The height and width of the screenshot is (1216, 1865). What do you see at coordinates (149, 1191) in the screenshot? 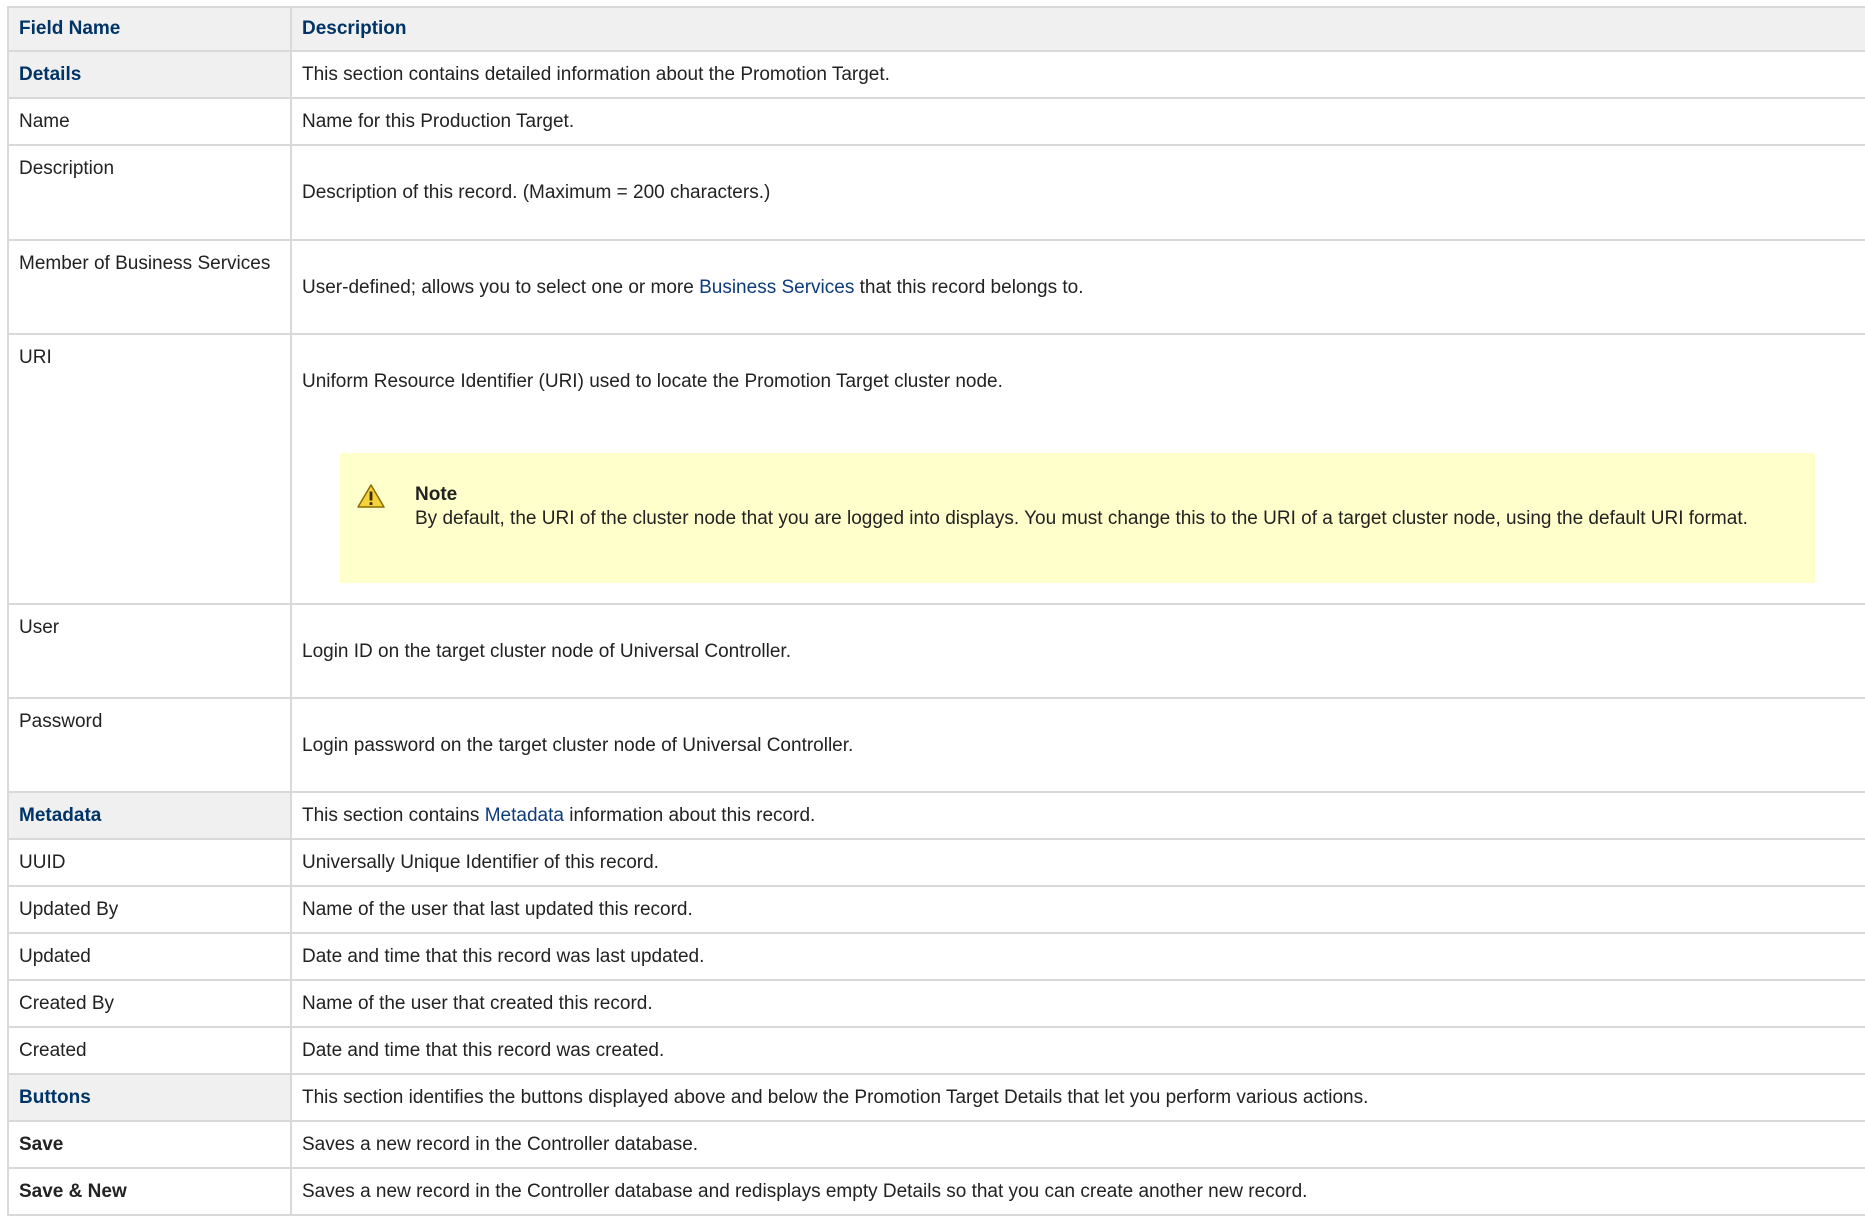
I see `field-name: Save & New` at bounding box center [149, 1191].